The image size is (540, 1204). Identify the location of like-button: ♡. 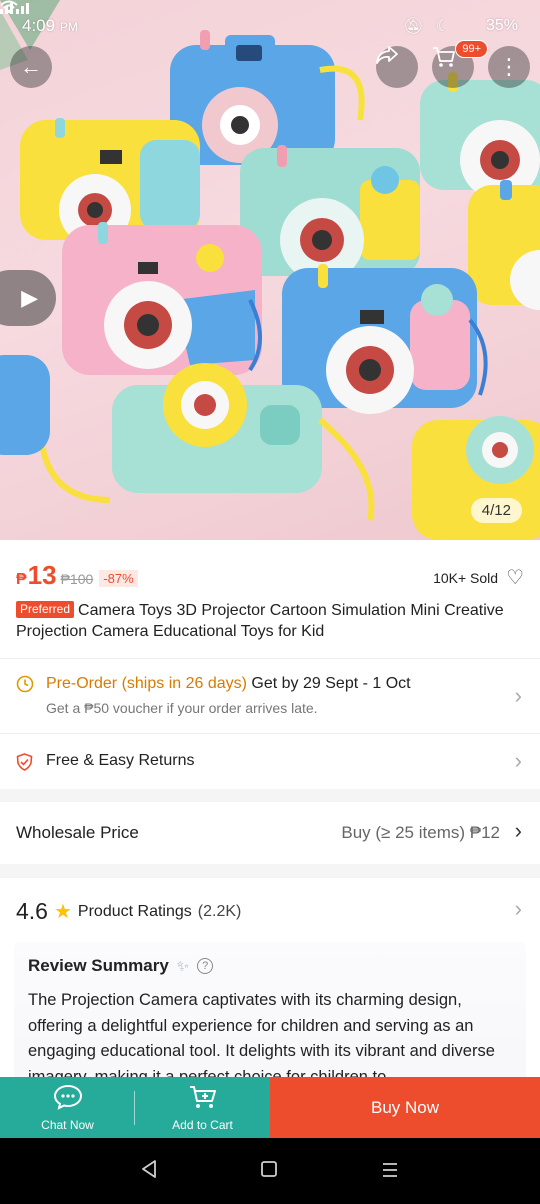
(515, 578).